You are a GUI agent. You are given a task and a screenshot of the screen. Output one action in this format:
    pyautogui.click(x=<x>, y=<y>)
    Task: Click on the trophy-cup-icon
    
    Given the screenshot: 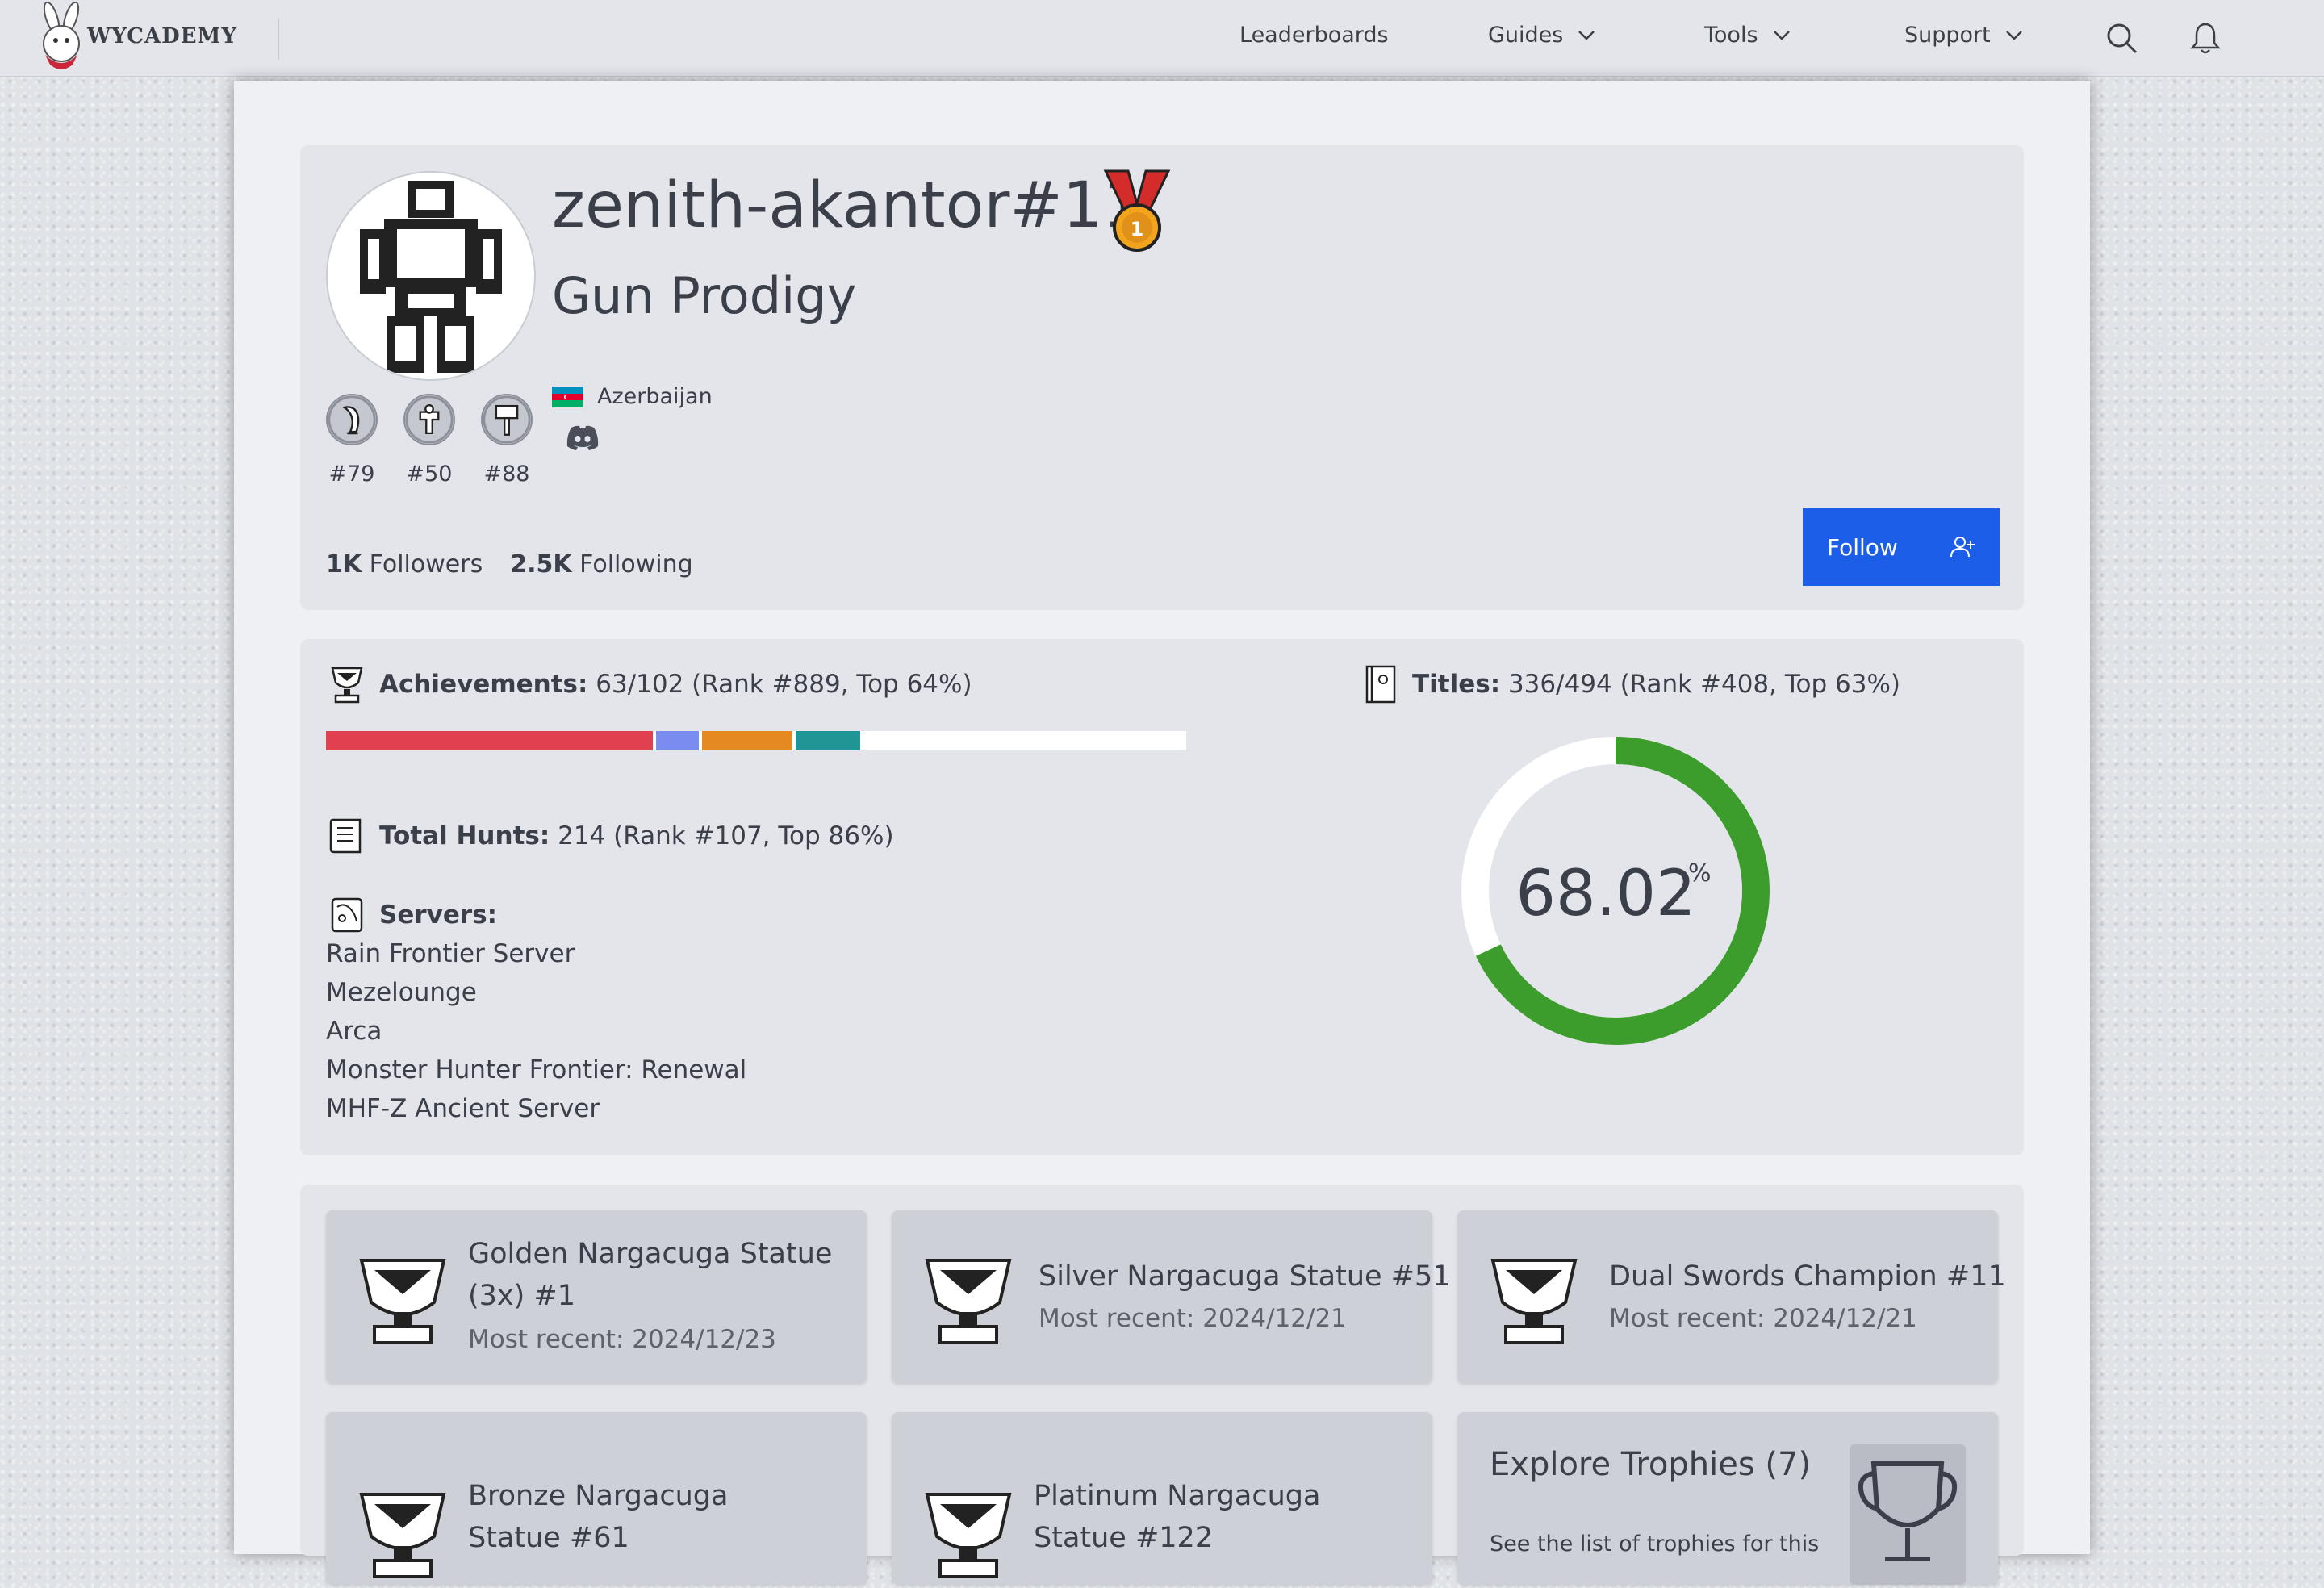 What is the action you would take?
    pyautogui.click(x=347, y=685)
    